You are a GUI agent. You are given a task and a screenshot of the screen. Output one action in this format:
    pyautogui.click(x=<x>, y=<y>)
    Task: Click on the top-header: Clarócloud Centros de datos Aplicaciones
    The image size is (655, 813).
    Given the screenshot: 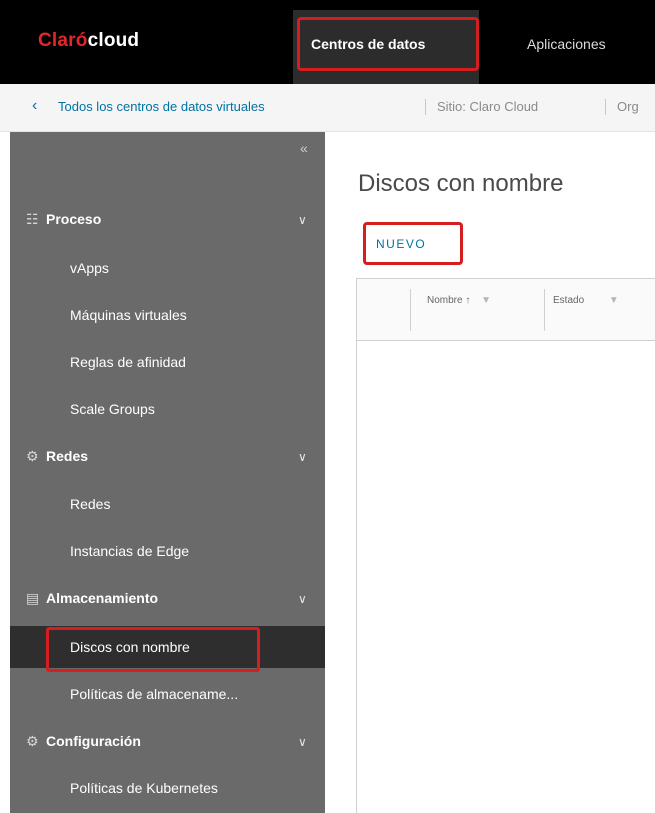 What is the action you would take?
    pyautogui.click(x=327, y=42)
    